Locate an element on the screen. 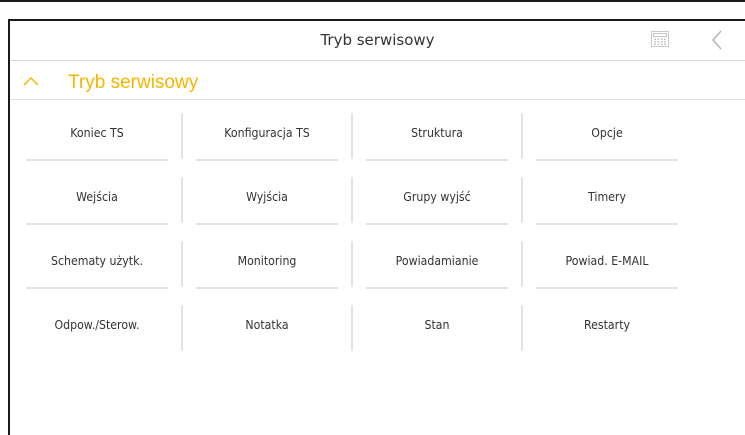 The height and width of the screenshot is (435, 745). chevron-left-icon is located at coordinates (717, 40).